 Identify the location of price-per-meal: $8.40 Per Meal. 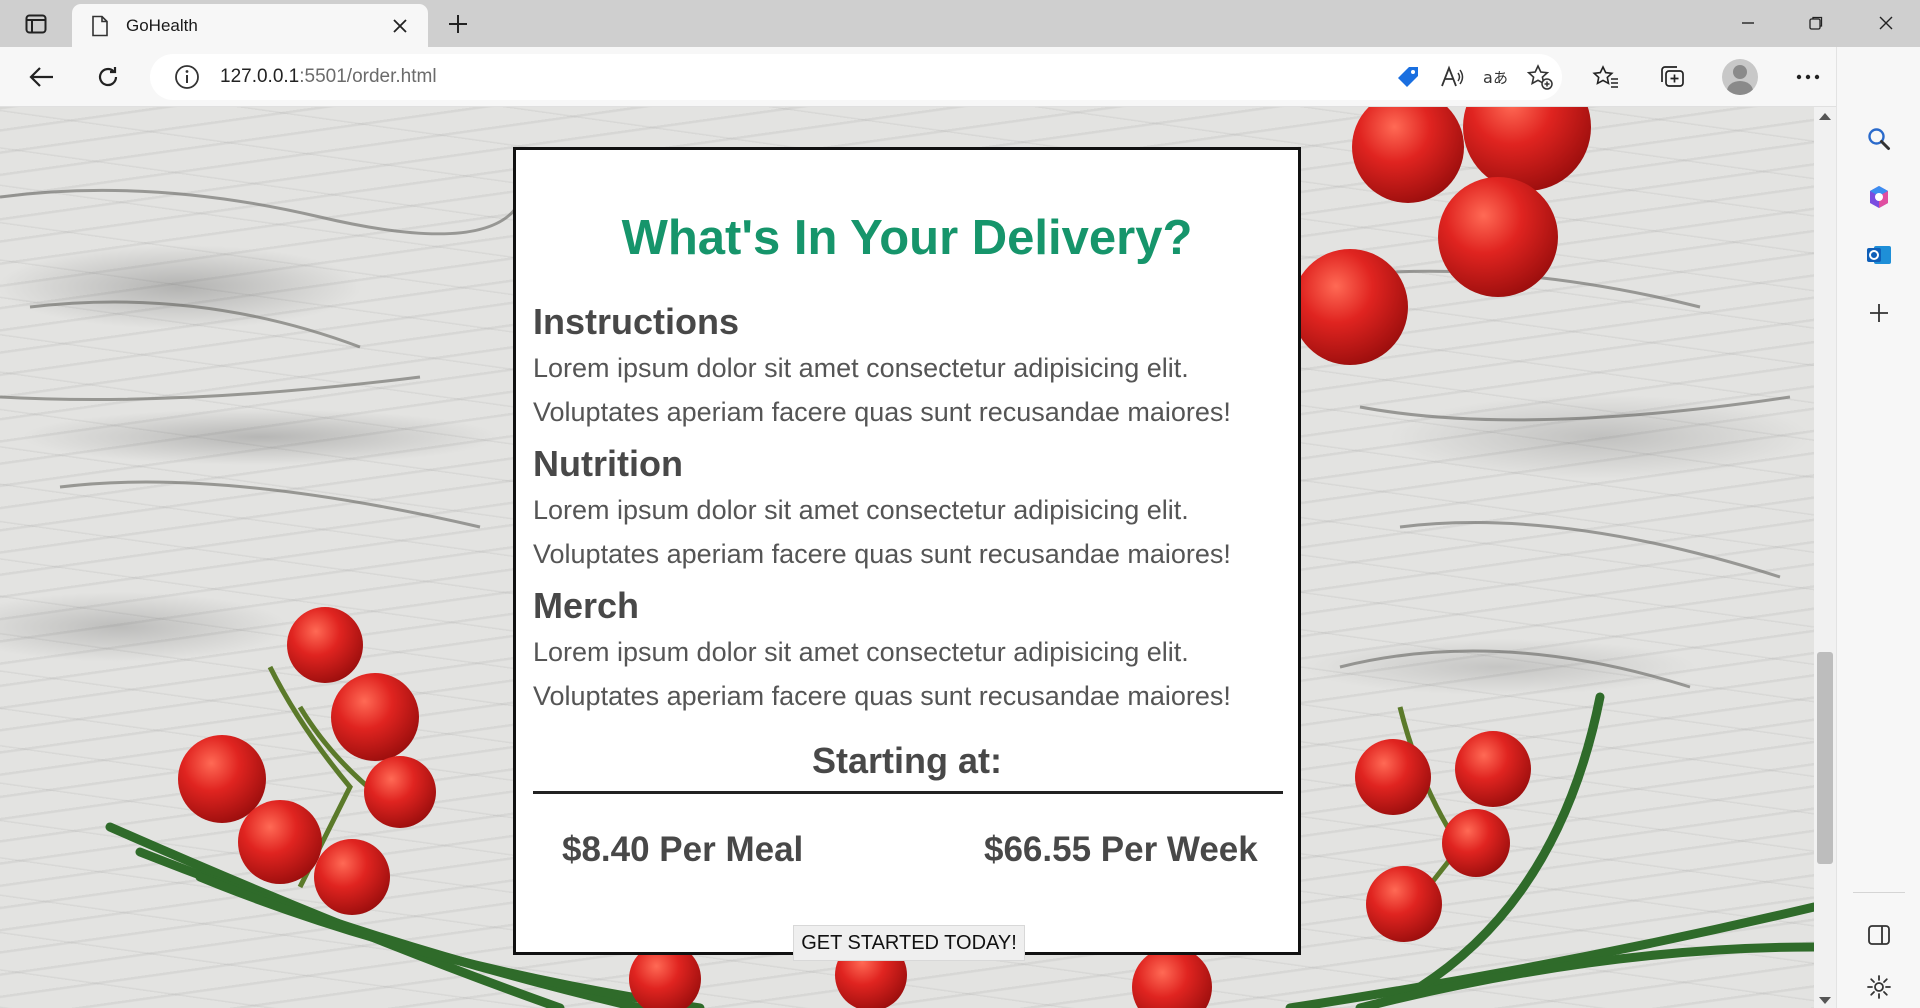
(683, 849).